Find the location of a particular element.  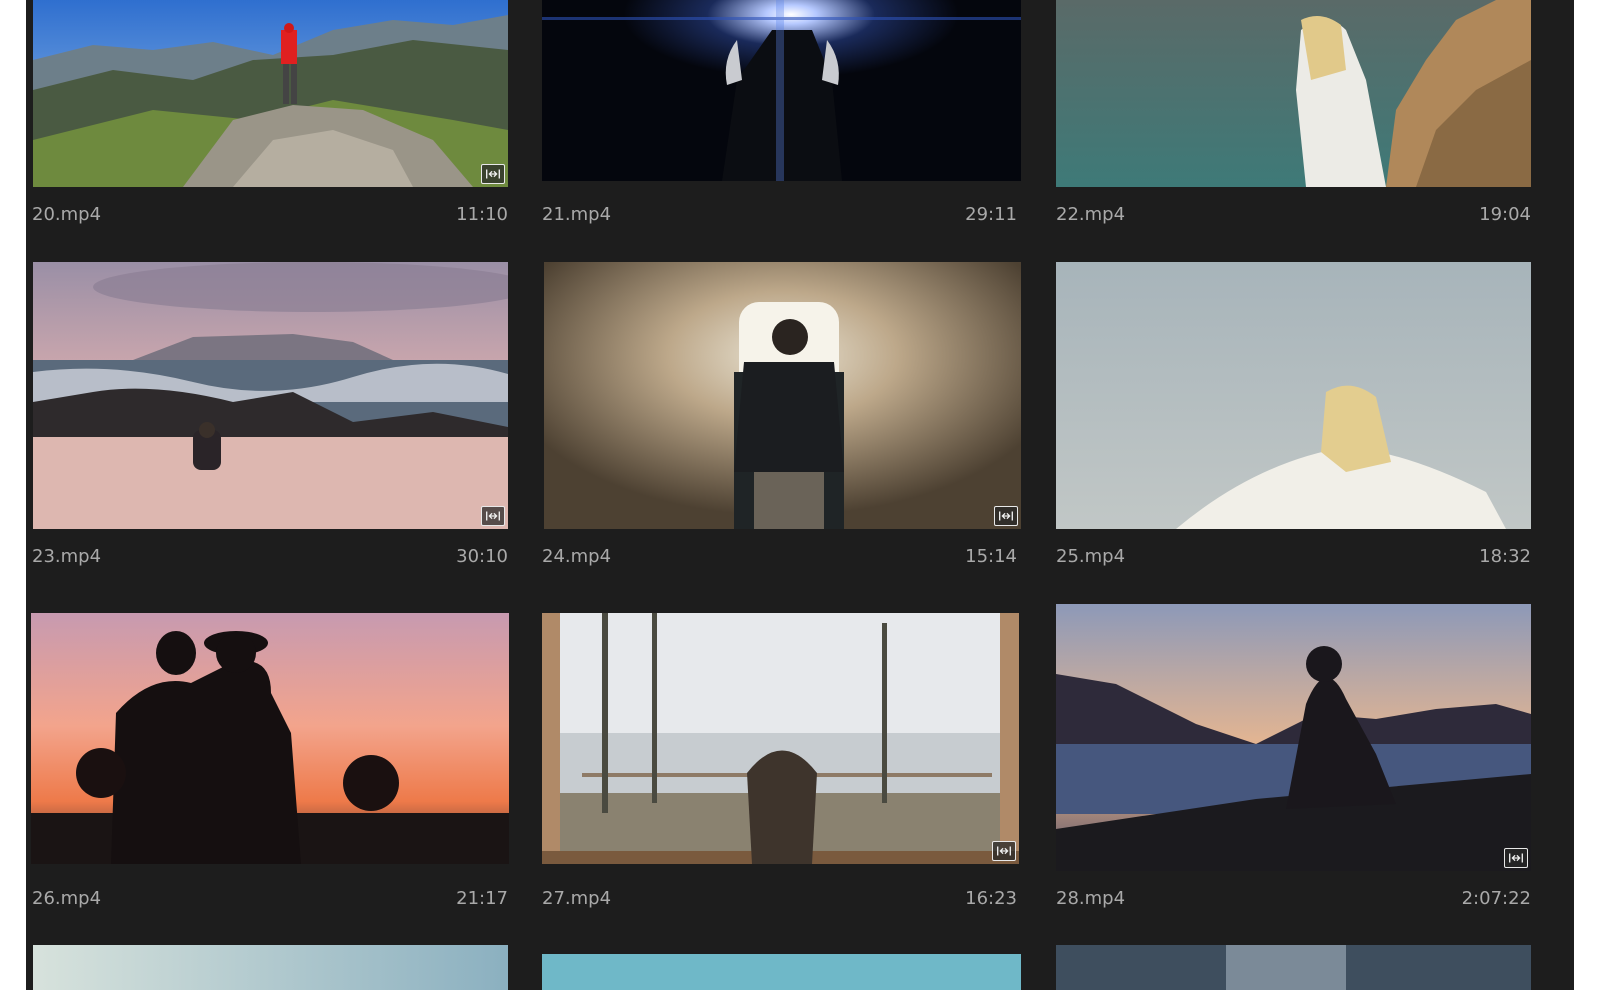

clip-filename: 23.mp4 is located at coordinates (67, 556).